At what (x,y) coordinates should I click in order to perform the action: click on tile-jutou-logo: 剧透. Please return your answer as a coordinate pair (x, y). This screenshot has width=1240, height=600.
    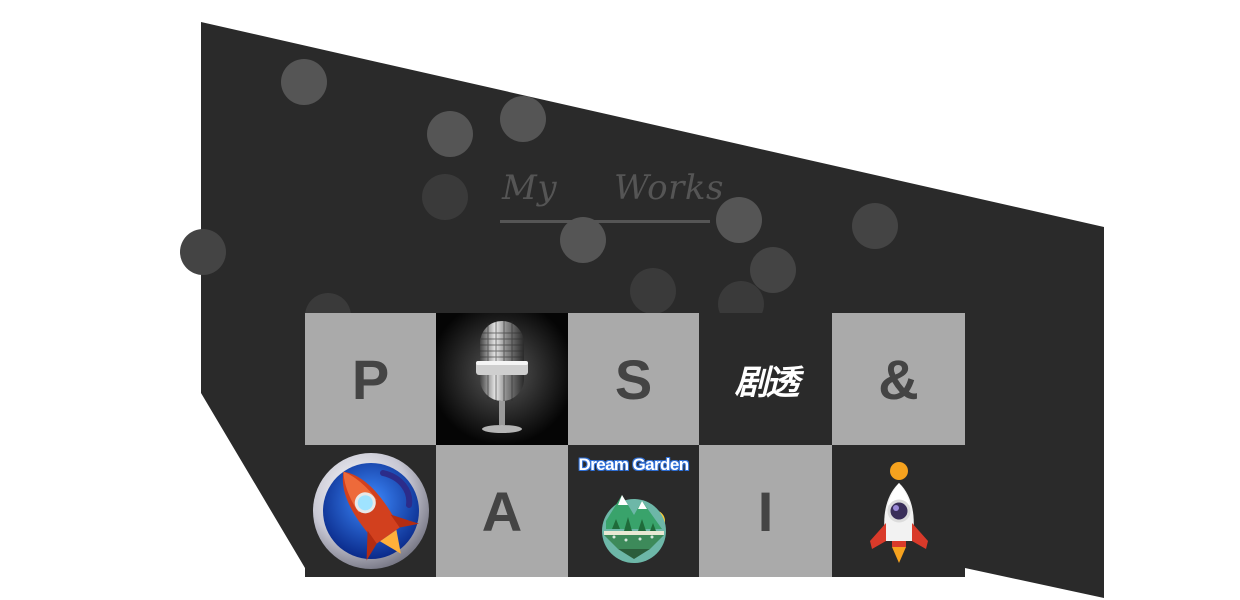
    Looking at the image, I should click on (765, 379).